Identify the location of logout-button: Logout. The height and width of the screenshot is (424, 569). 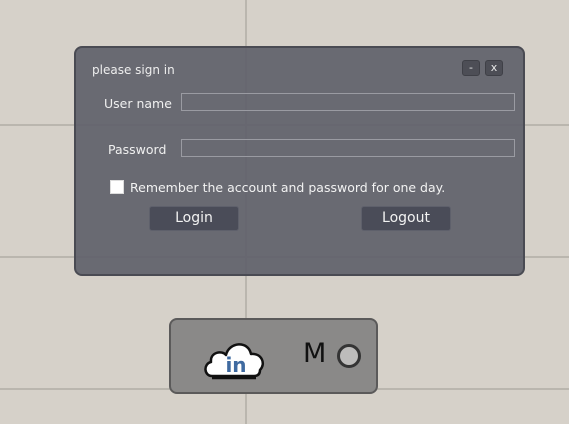
(406, 218).